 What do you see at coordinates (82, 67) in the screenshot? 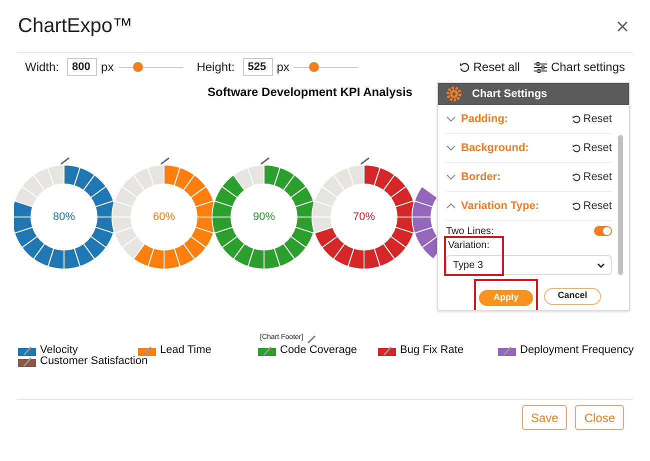
I see `width-field: 800` at bounding box center [82, 67].